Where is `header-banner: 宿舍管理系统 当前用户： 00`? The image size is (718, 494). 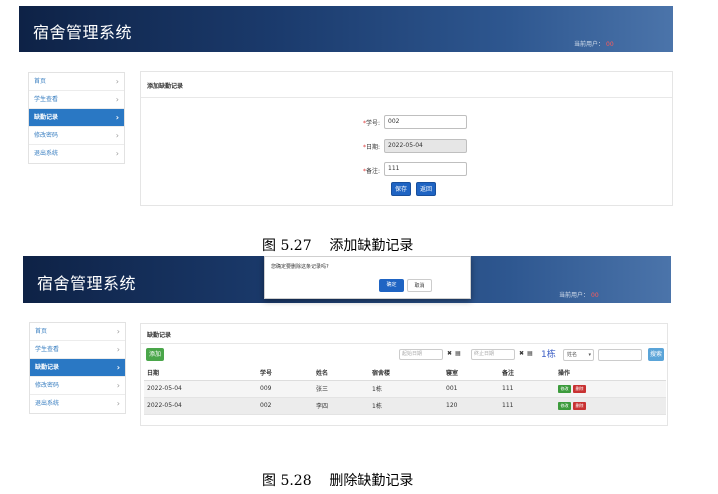
header-banner: 宿舍管理系统 当前用户： 00 is located at coordinates (346, 29).